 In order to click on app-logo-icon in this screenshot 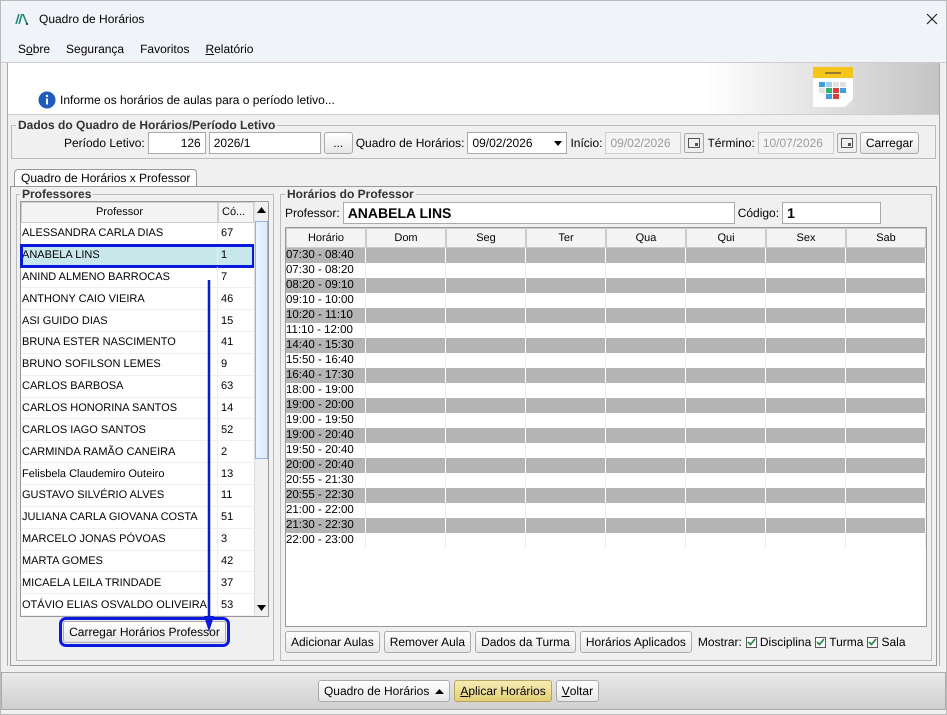, I will do `click(22, 18)`.